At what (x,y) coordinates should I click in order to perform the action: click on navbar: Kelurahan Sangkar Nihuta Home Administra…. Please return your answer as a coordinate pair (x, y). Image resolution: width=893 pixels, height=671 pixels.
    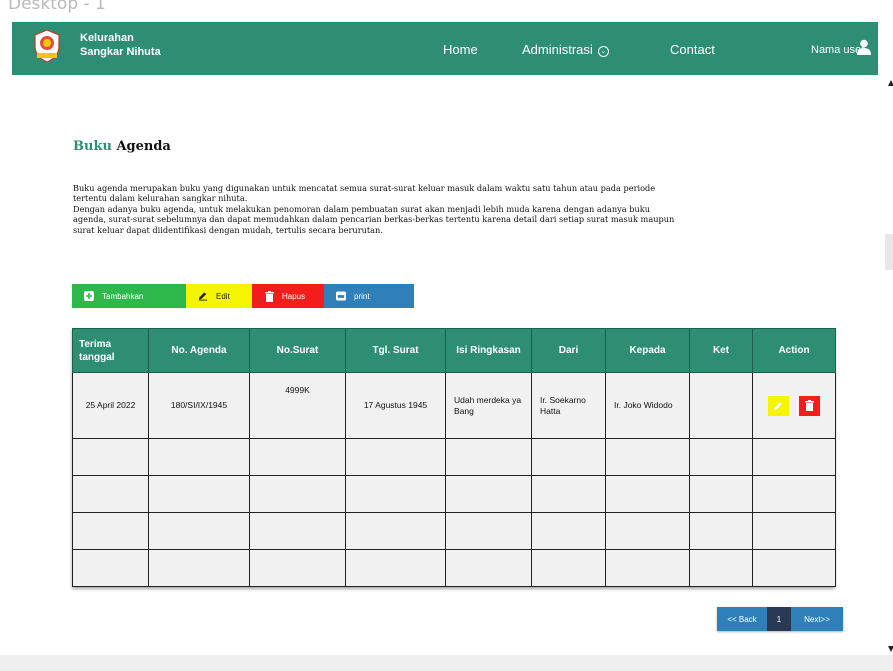
    Looking at the image, I should click on (445, 48).